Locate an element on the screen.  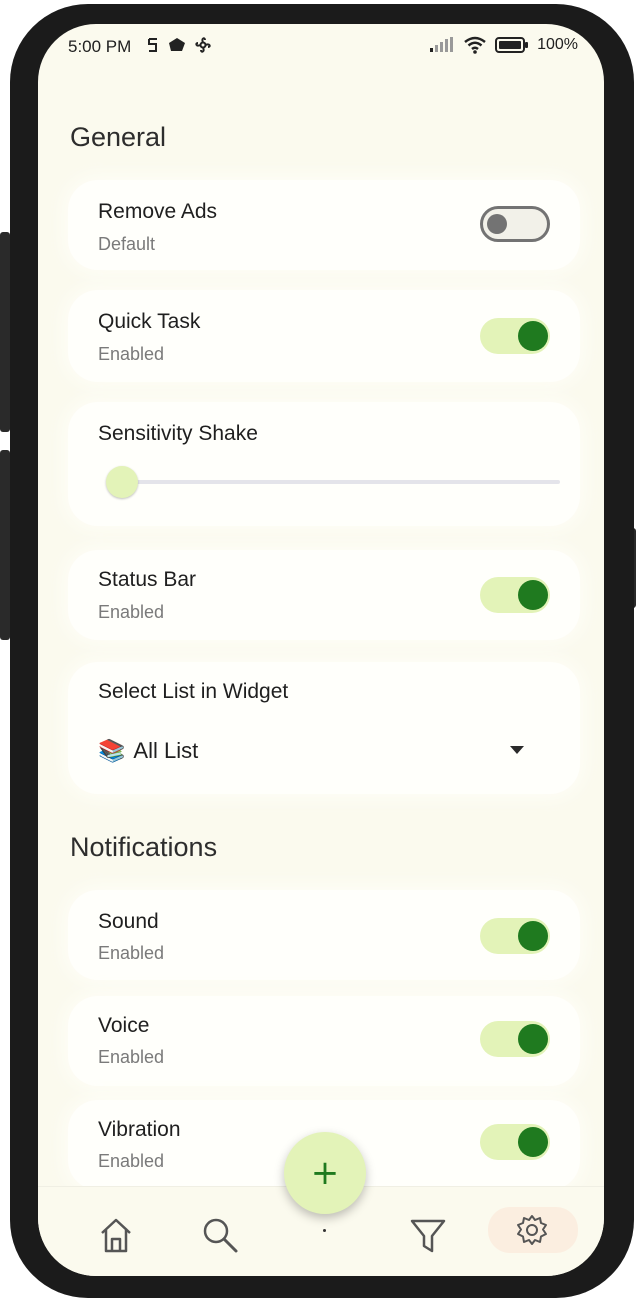
nav-home is located at coordinates (116, 1235).